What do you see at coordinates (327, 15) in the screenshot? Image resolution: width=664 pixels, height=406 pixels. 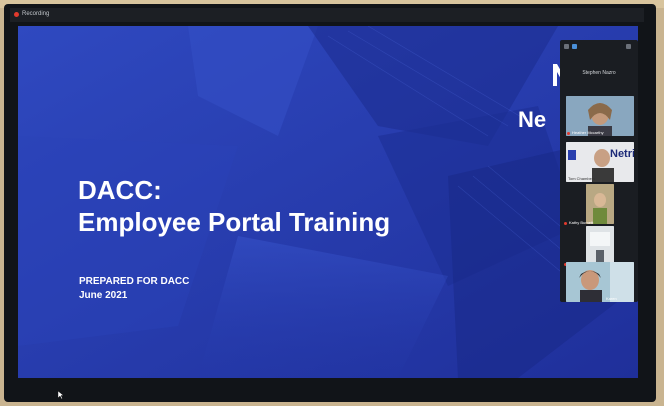 I see `window-title-bar: Recording` at bounding box center [327, 15].